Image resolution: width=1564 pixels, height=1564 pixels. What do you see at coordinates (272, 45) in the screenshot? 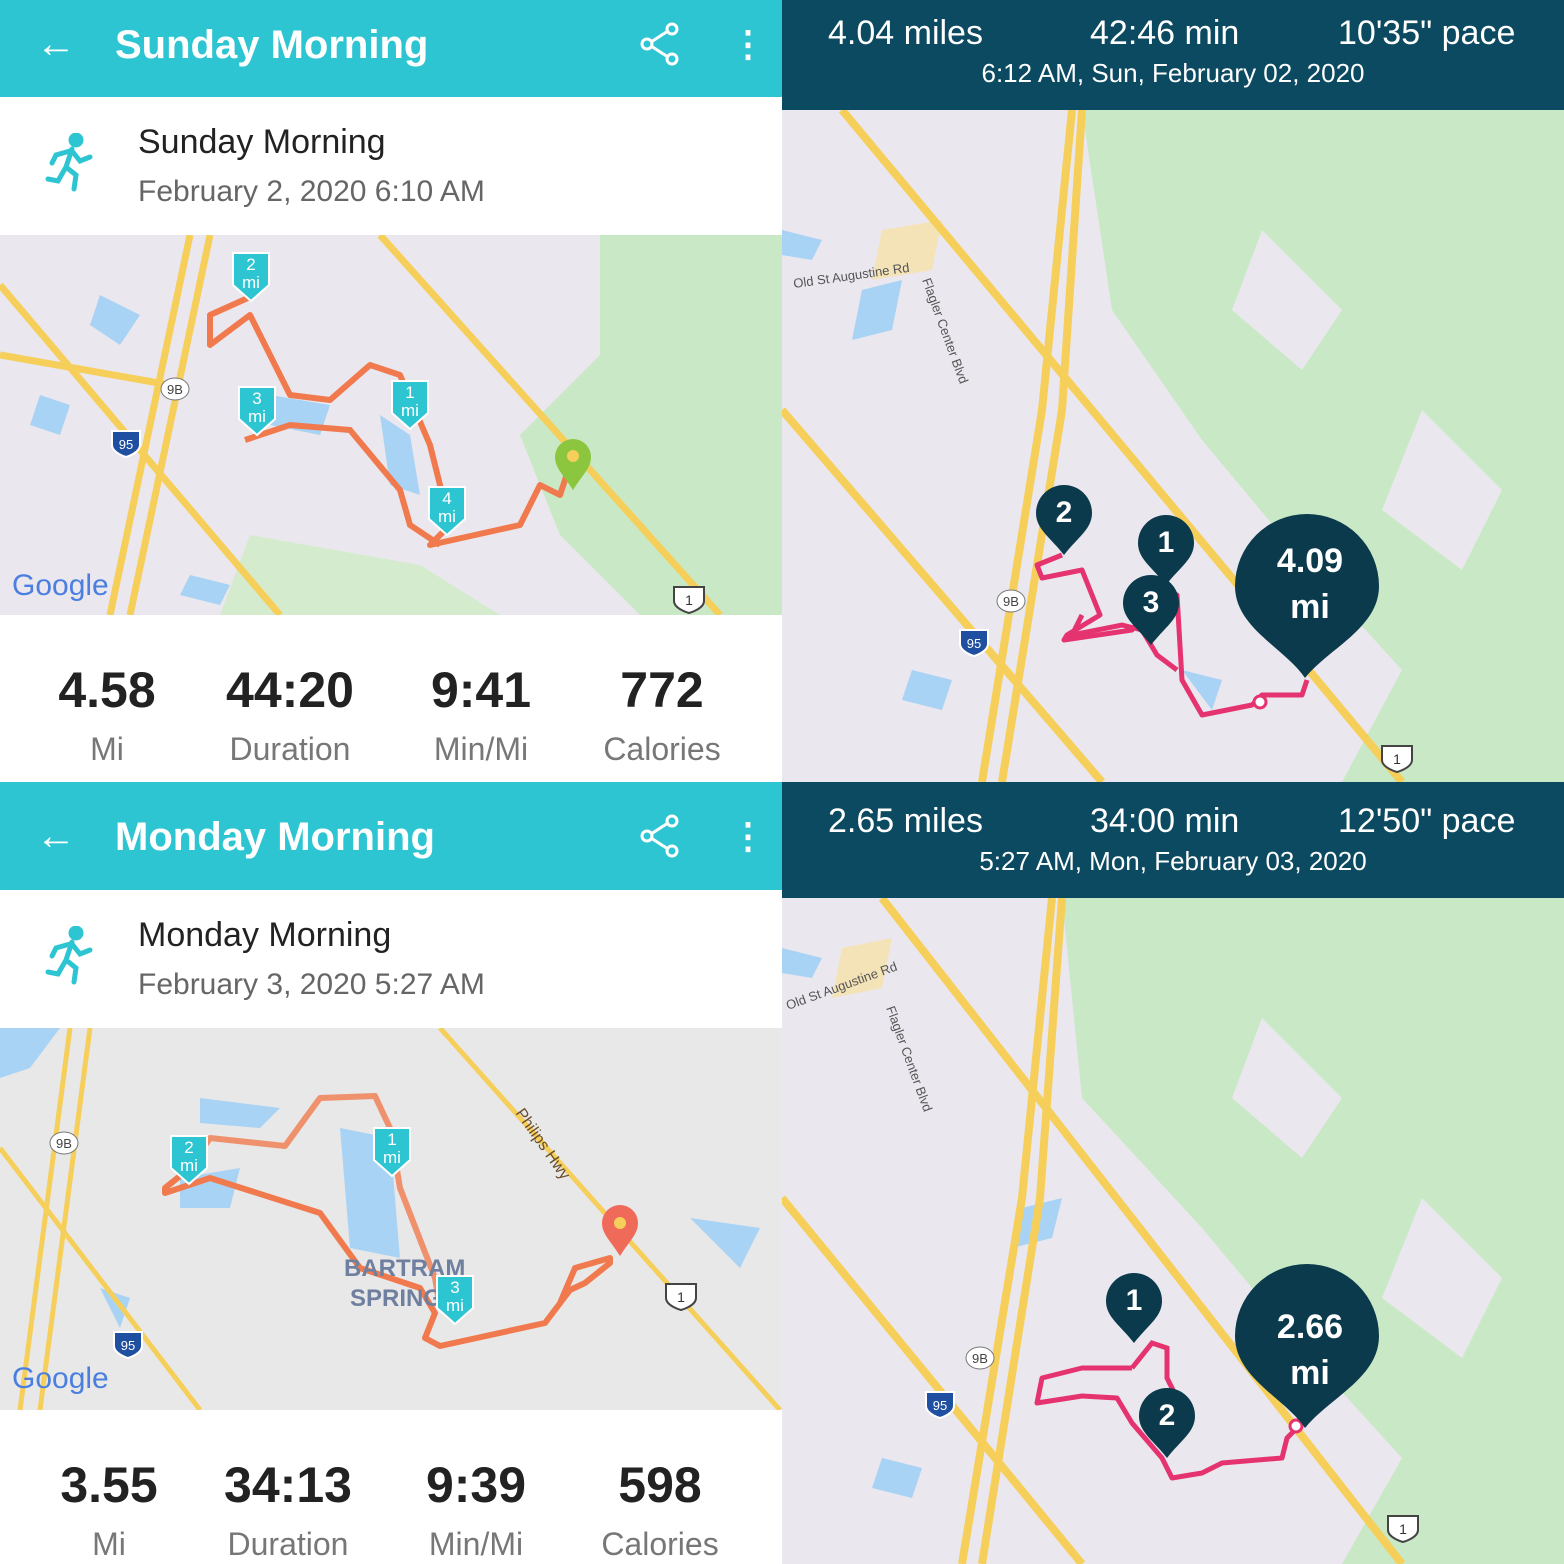
I see `page-title: Sunday Morning` at bounding box center [272, 45].